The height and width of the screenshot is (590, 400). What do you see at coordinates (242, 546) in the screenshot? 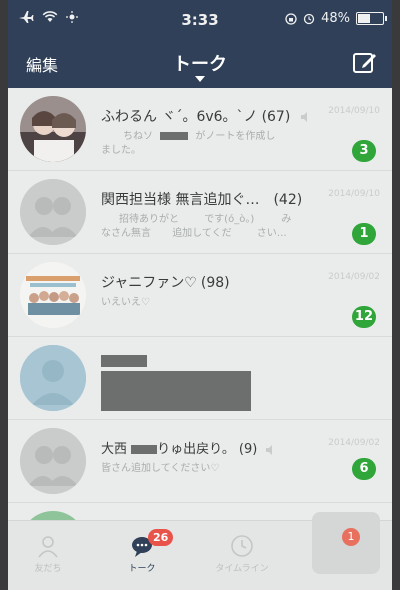
I see `clock-icon` at bounding box center [242, 546].